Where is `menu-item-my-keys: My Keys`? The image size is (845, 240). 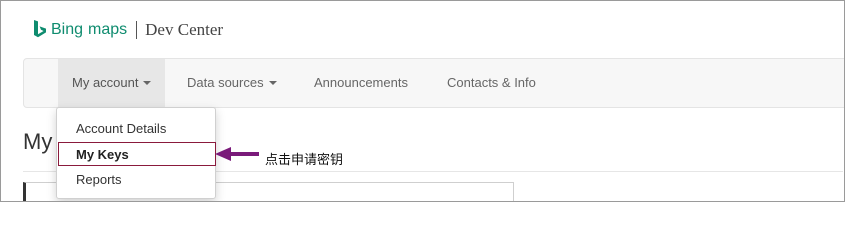 menu-item-my-keys: My Keys is located at coordinates (136, 155).